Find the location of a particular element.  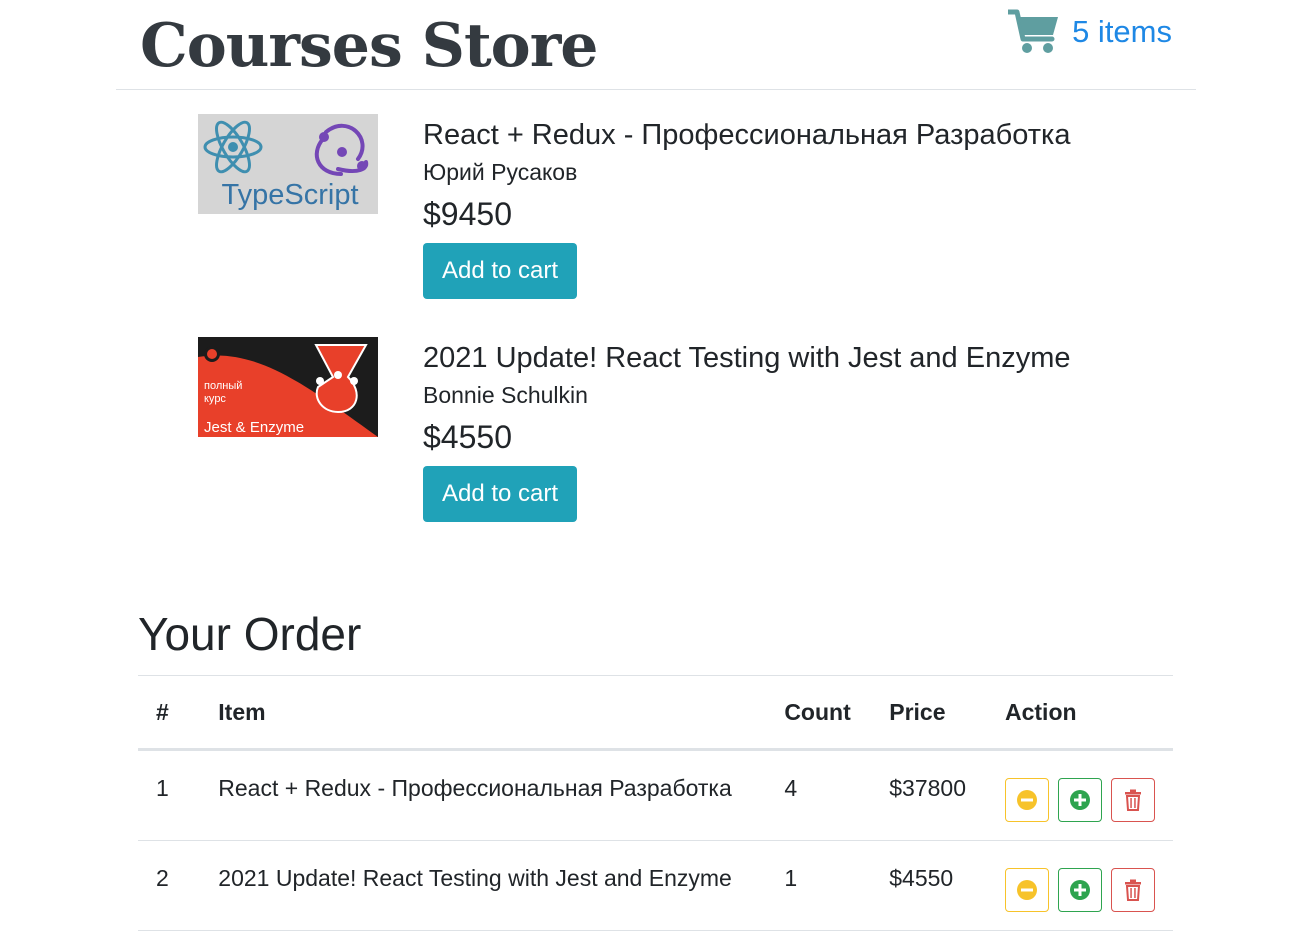

column-number: # is located at coordinates (169, 713).